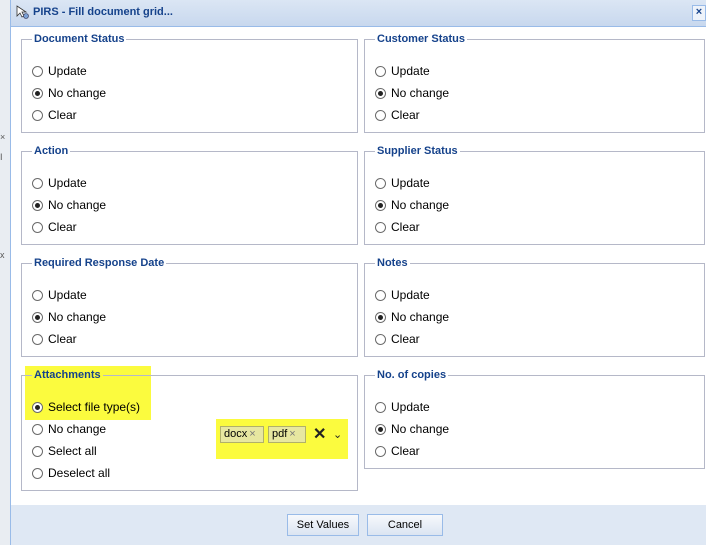  I want to click on supplier-status-legend: Supplier Status, so click(417, 151).